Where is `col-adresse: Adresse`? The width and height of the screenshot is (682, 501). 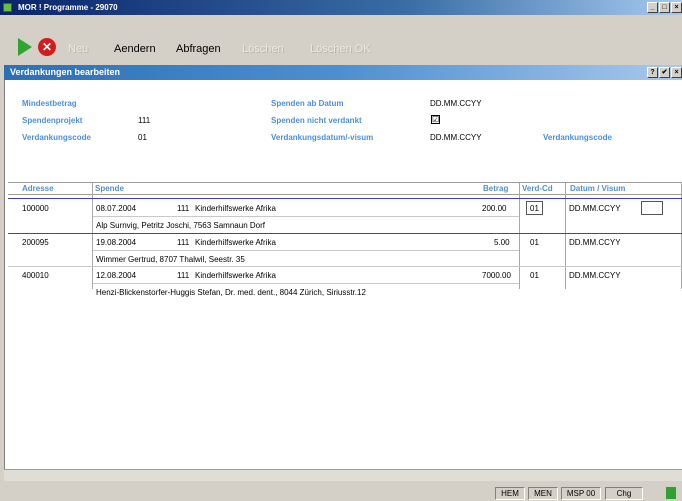
col-adresse: Adresse is located at coordinates (38, 188).